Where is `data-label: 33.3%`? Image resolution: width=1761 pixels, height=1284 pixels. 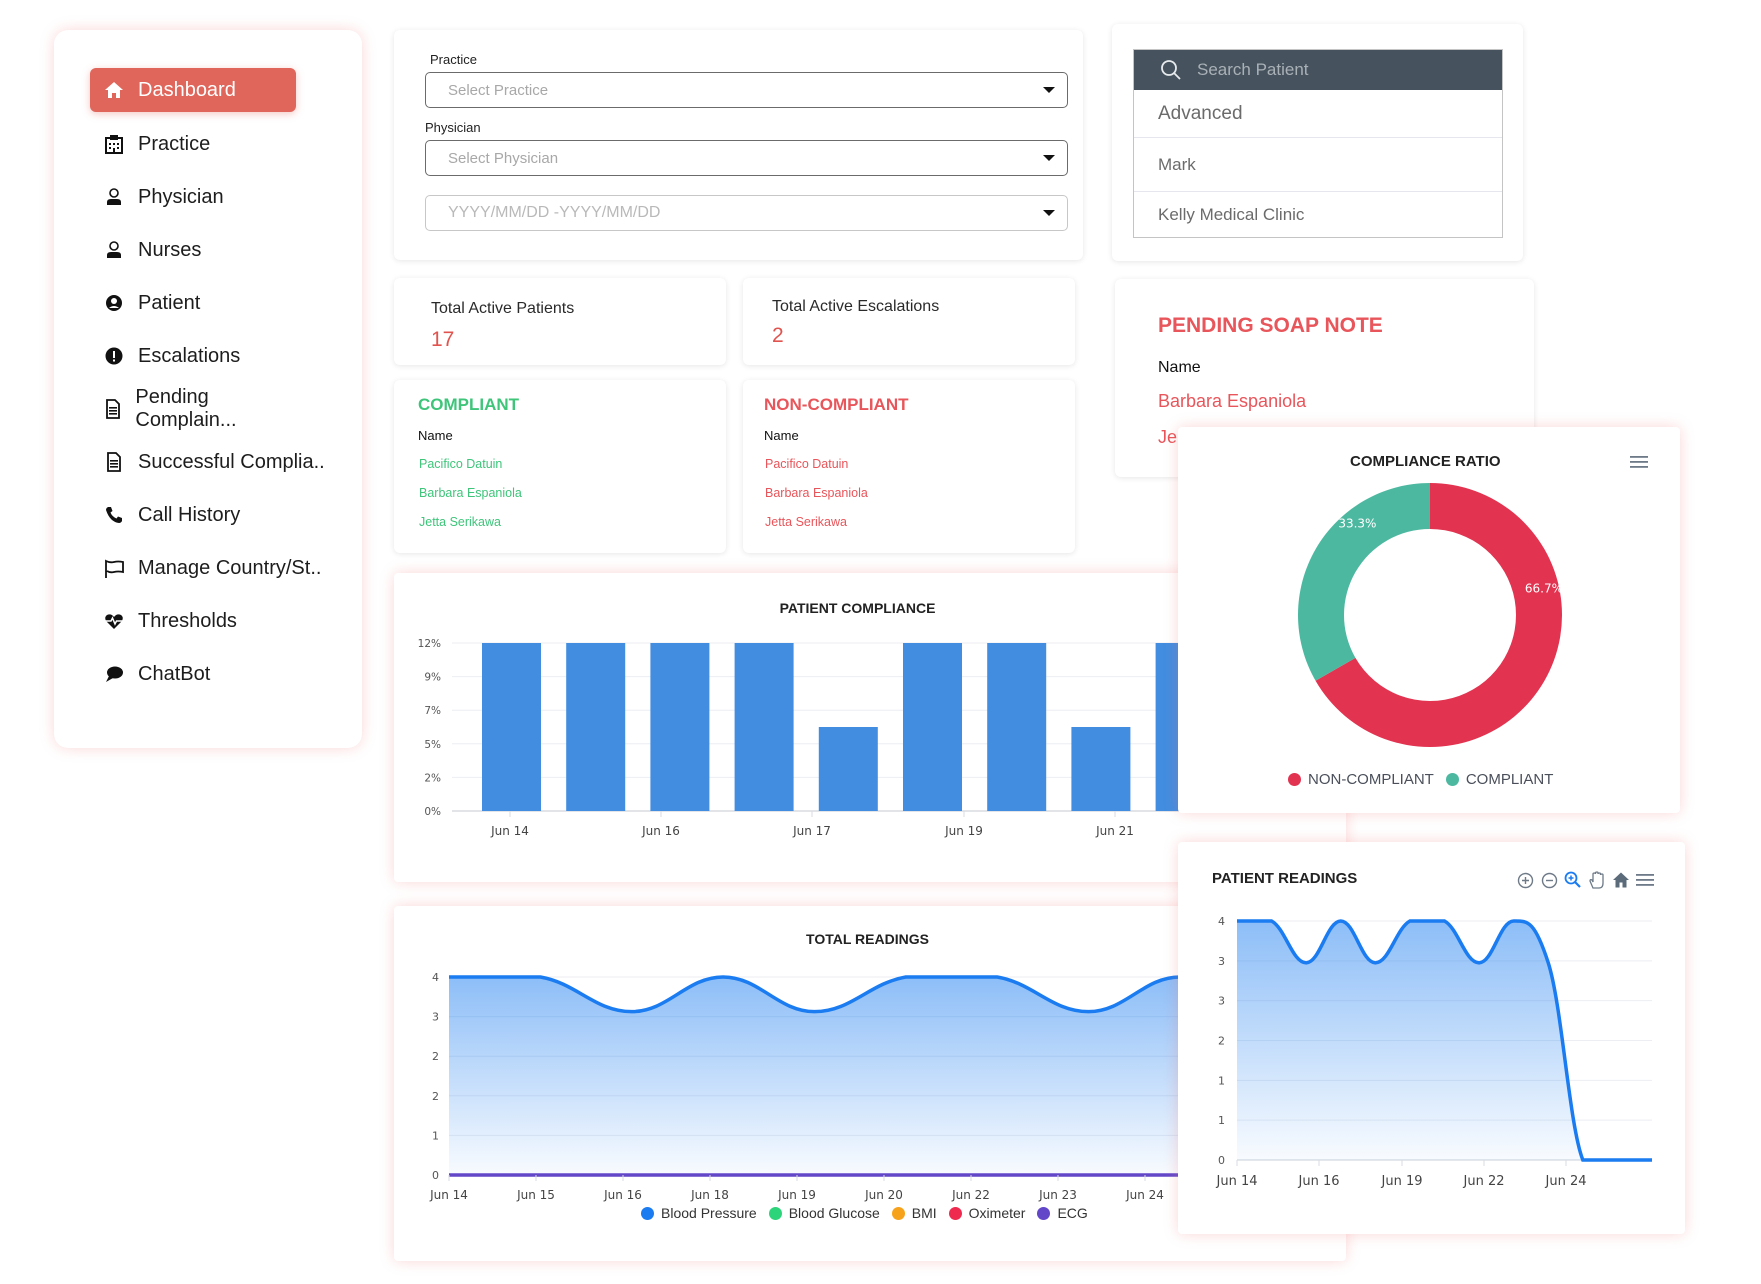
data-label: 33.3% is located at coordinates (1357, 523).